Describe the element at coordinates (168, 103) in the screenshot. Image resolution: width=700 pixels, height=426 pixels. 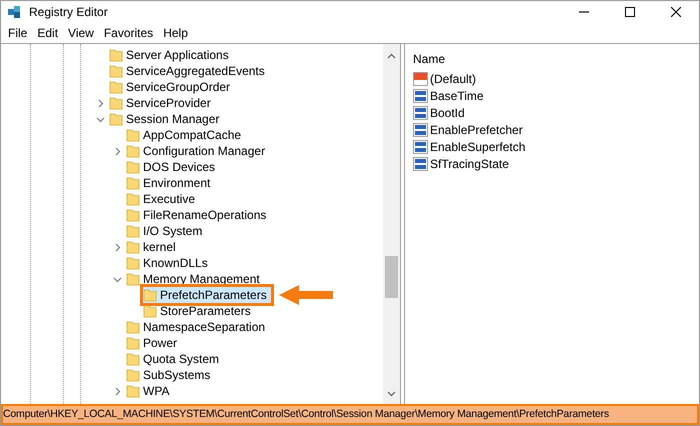
I see `tree-item-label: ServiceProvider` at that location.